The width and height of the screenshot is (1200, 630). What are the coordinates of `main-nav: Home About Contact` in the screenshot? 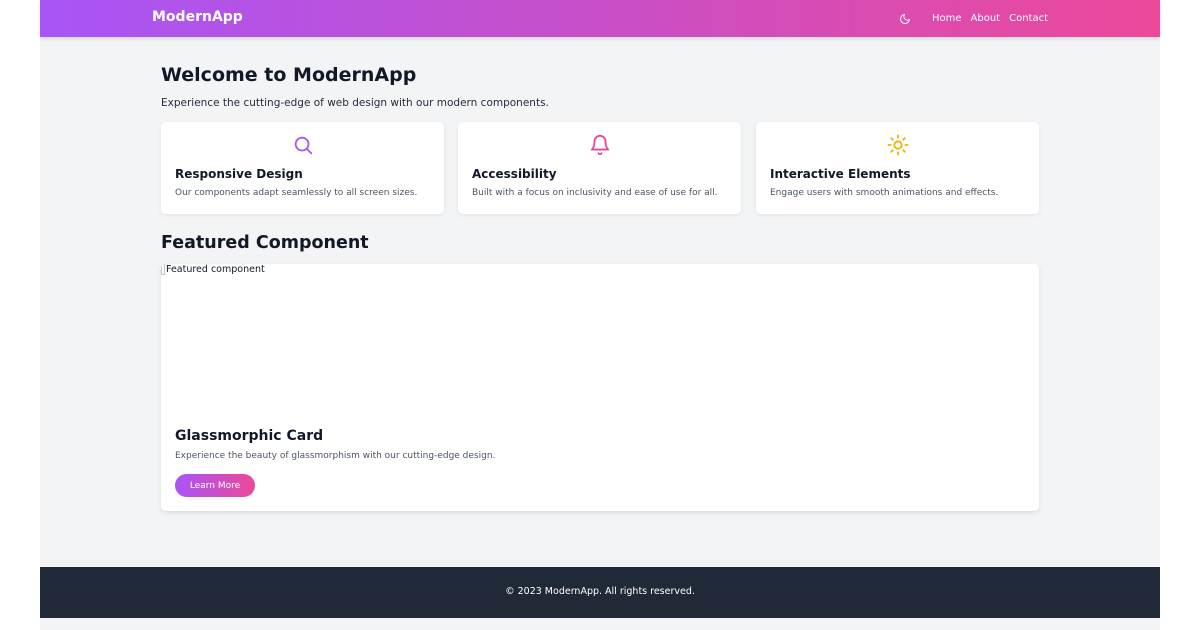 It's located at (973, 18).